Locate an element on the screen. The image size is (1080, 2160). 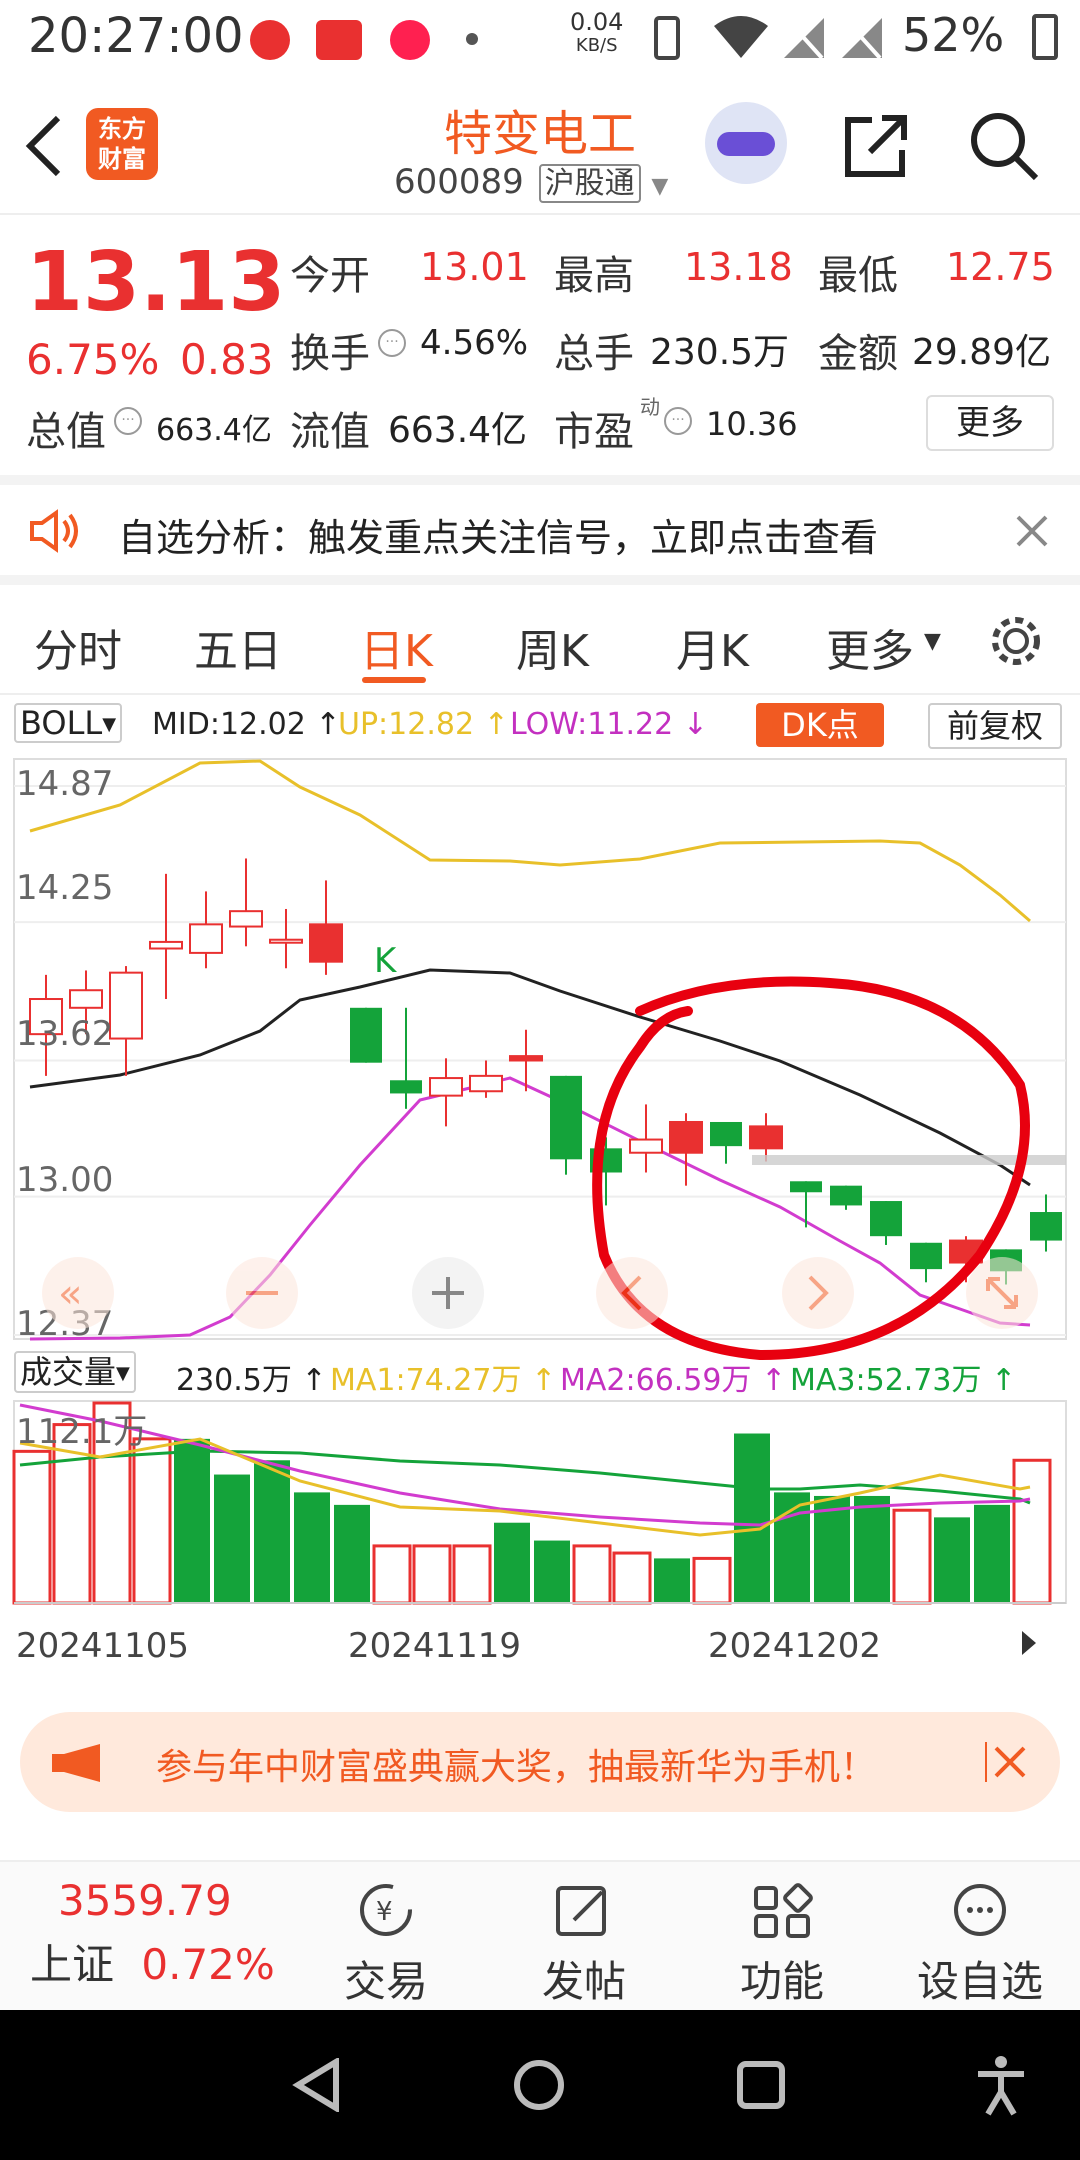
mktcap-info-icon: ··· is located at coordinates (128, 421).